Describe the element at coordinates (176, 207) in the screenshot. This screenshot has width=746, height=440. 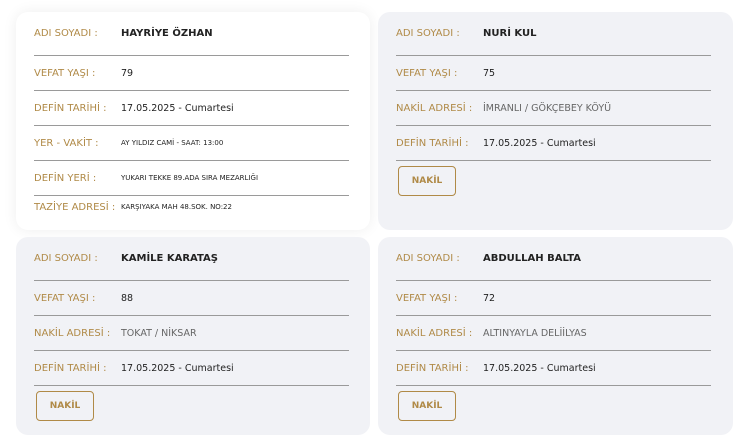
I see `condolence-address-value: KARŞIYAKA MAH 48.SOK. NO:22` at that location.